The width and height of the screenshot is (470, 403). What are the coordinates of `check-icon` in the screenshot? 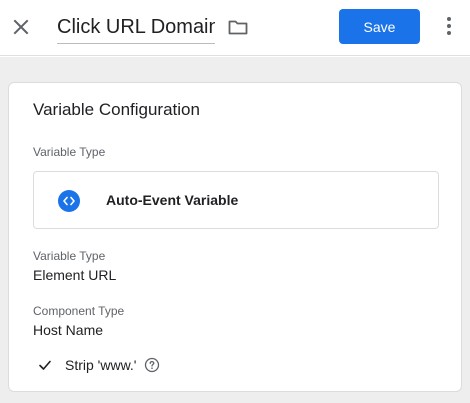 It's located at (45, 365).